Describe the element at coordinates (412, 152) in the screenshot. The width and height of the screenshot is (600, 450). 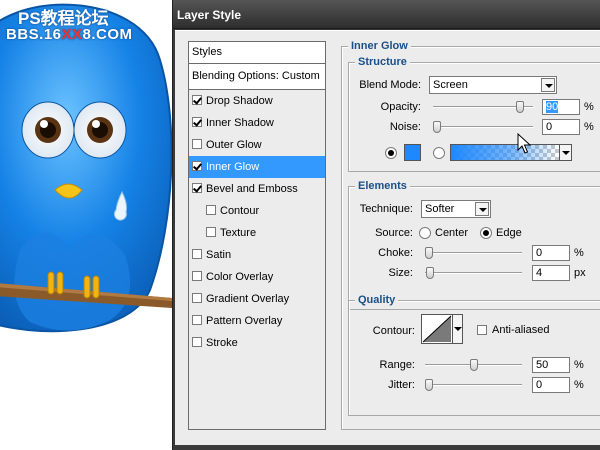
I see `glow-color-swatch` at that location.